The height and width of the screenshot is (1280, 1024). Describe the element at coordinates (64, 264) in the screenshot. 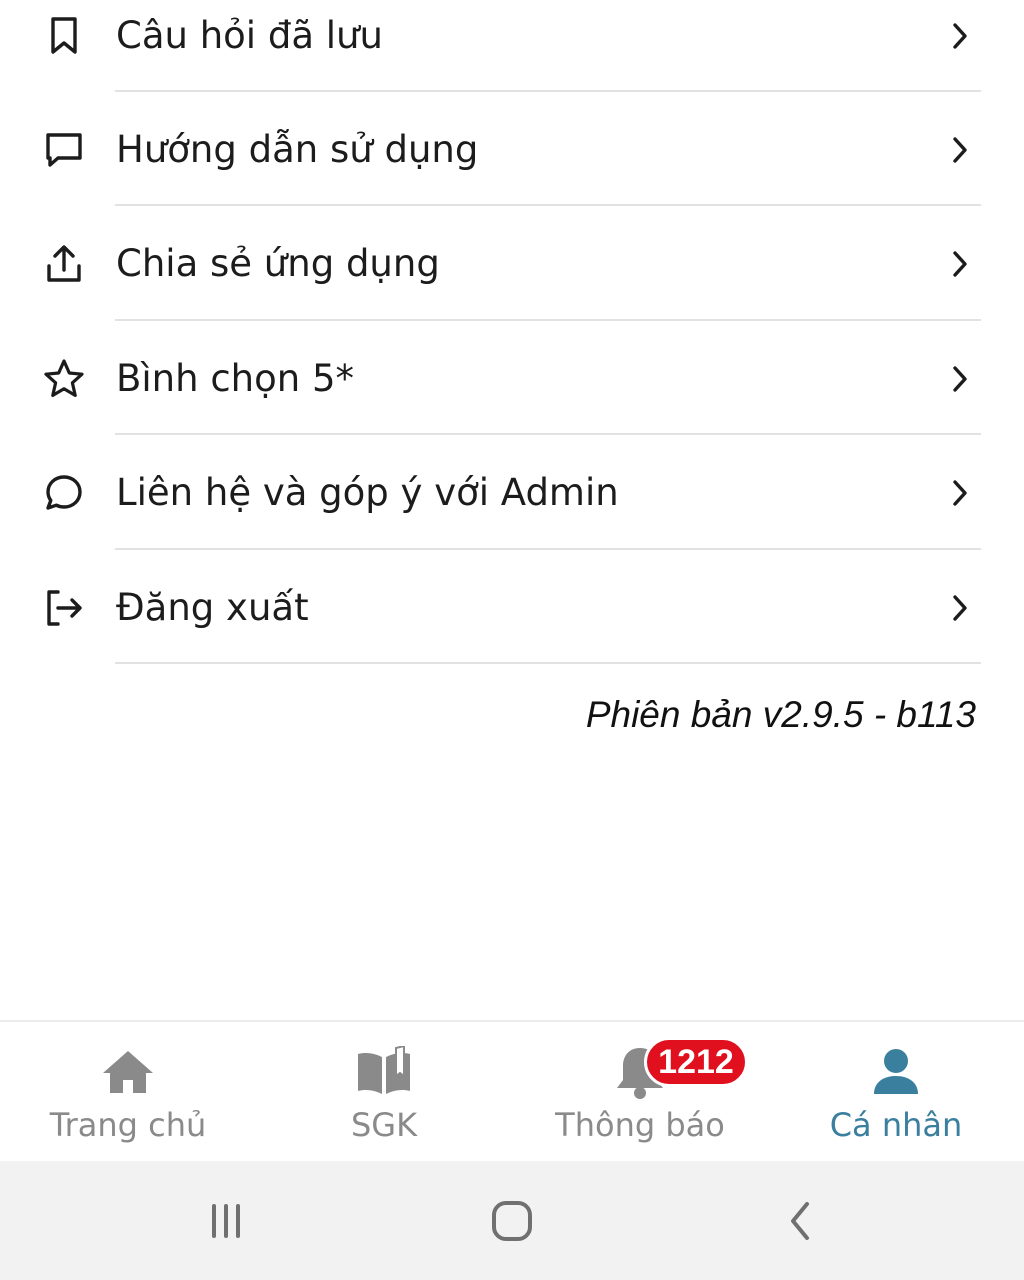

I see `share-upload-icon` at that location.